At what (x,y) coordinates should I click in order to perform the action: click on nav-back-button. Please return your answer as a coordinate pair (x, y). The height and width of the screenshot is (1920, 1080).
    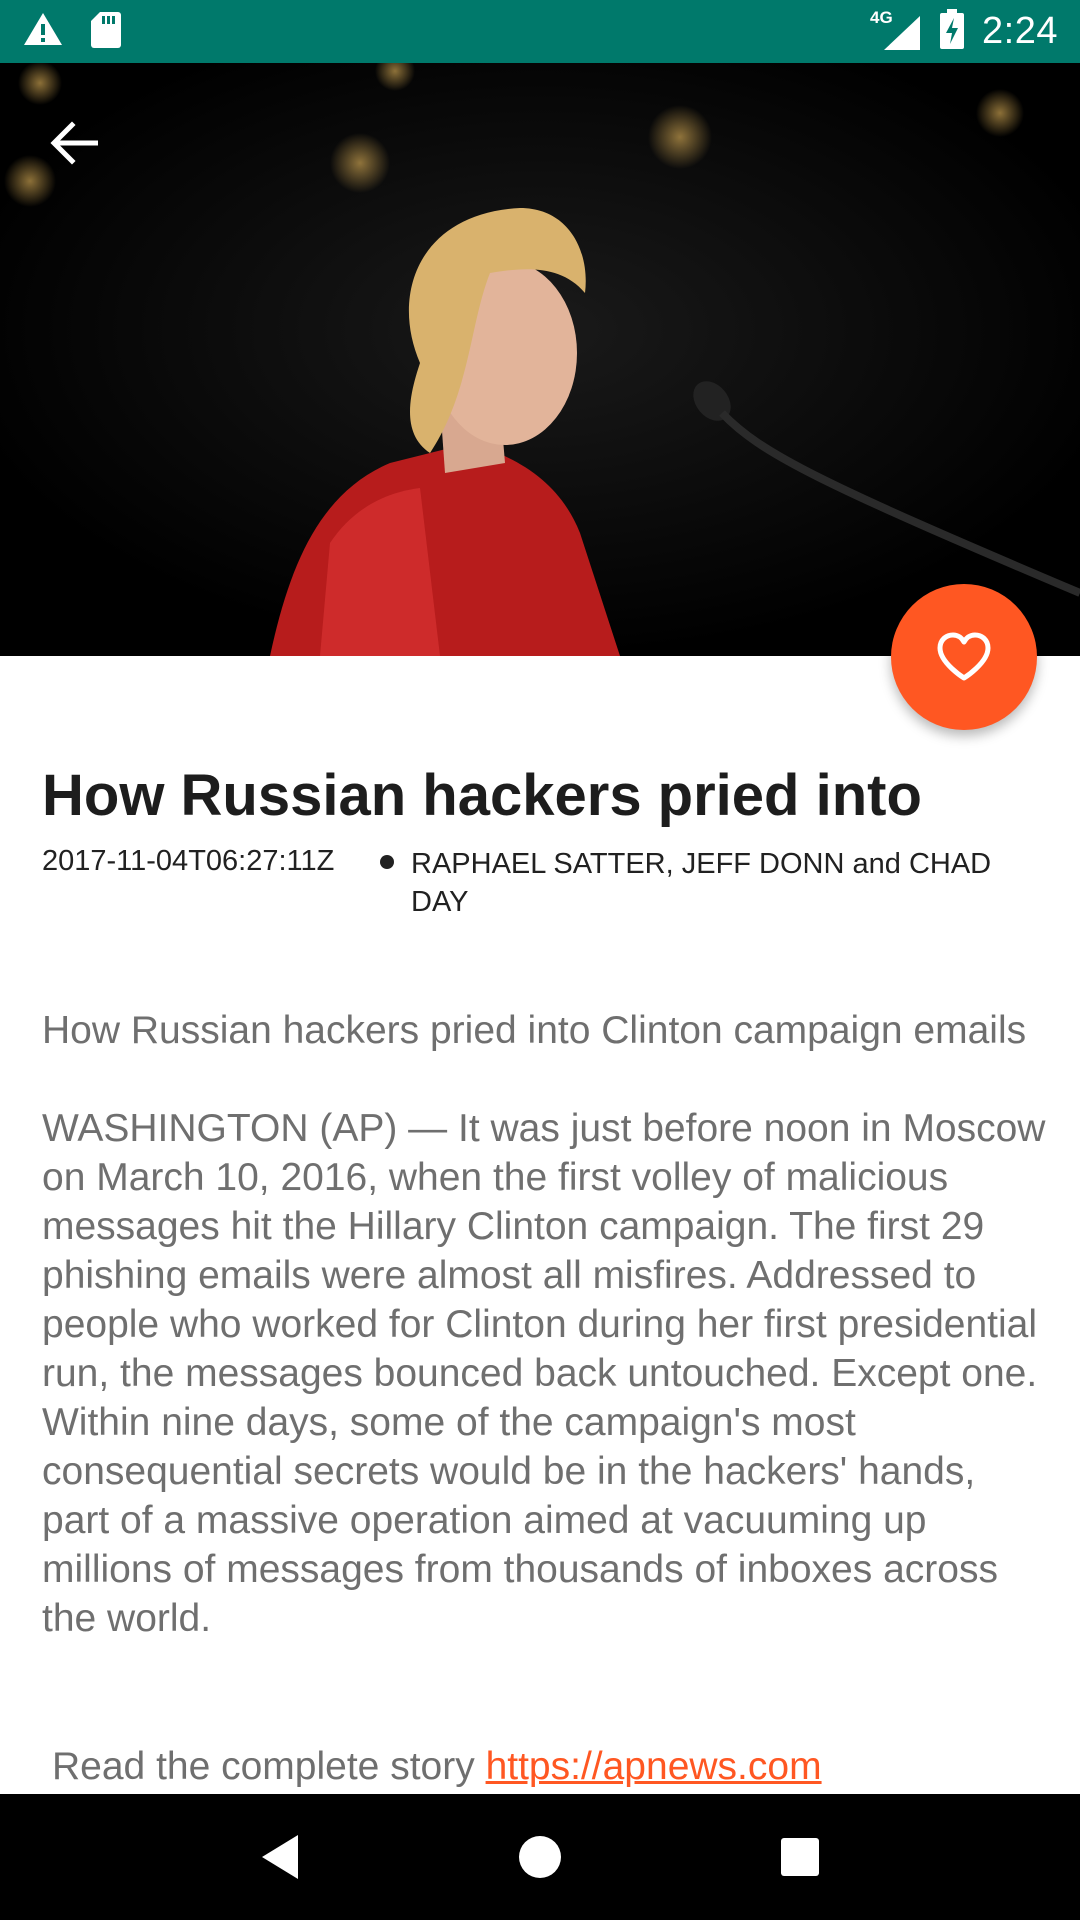
    Looking at the image, I should click on (280, 1857).